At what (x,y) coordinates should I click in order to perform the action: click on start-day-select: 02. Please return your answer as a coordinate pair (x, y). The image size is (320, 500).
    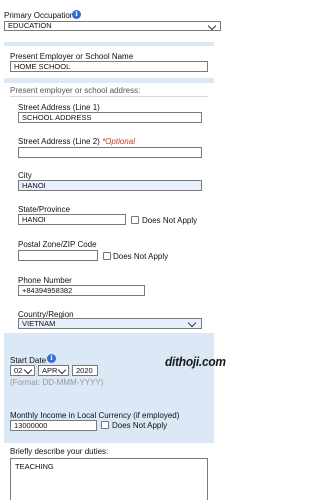
    Looking at the image, I should click on (22, 370).